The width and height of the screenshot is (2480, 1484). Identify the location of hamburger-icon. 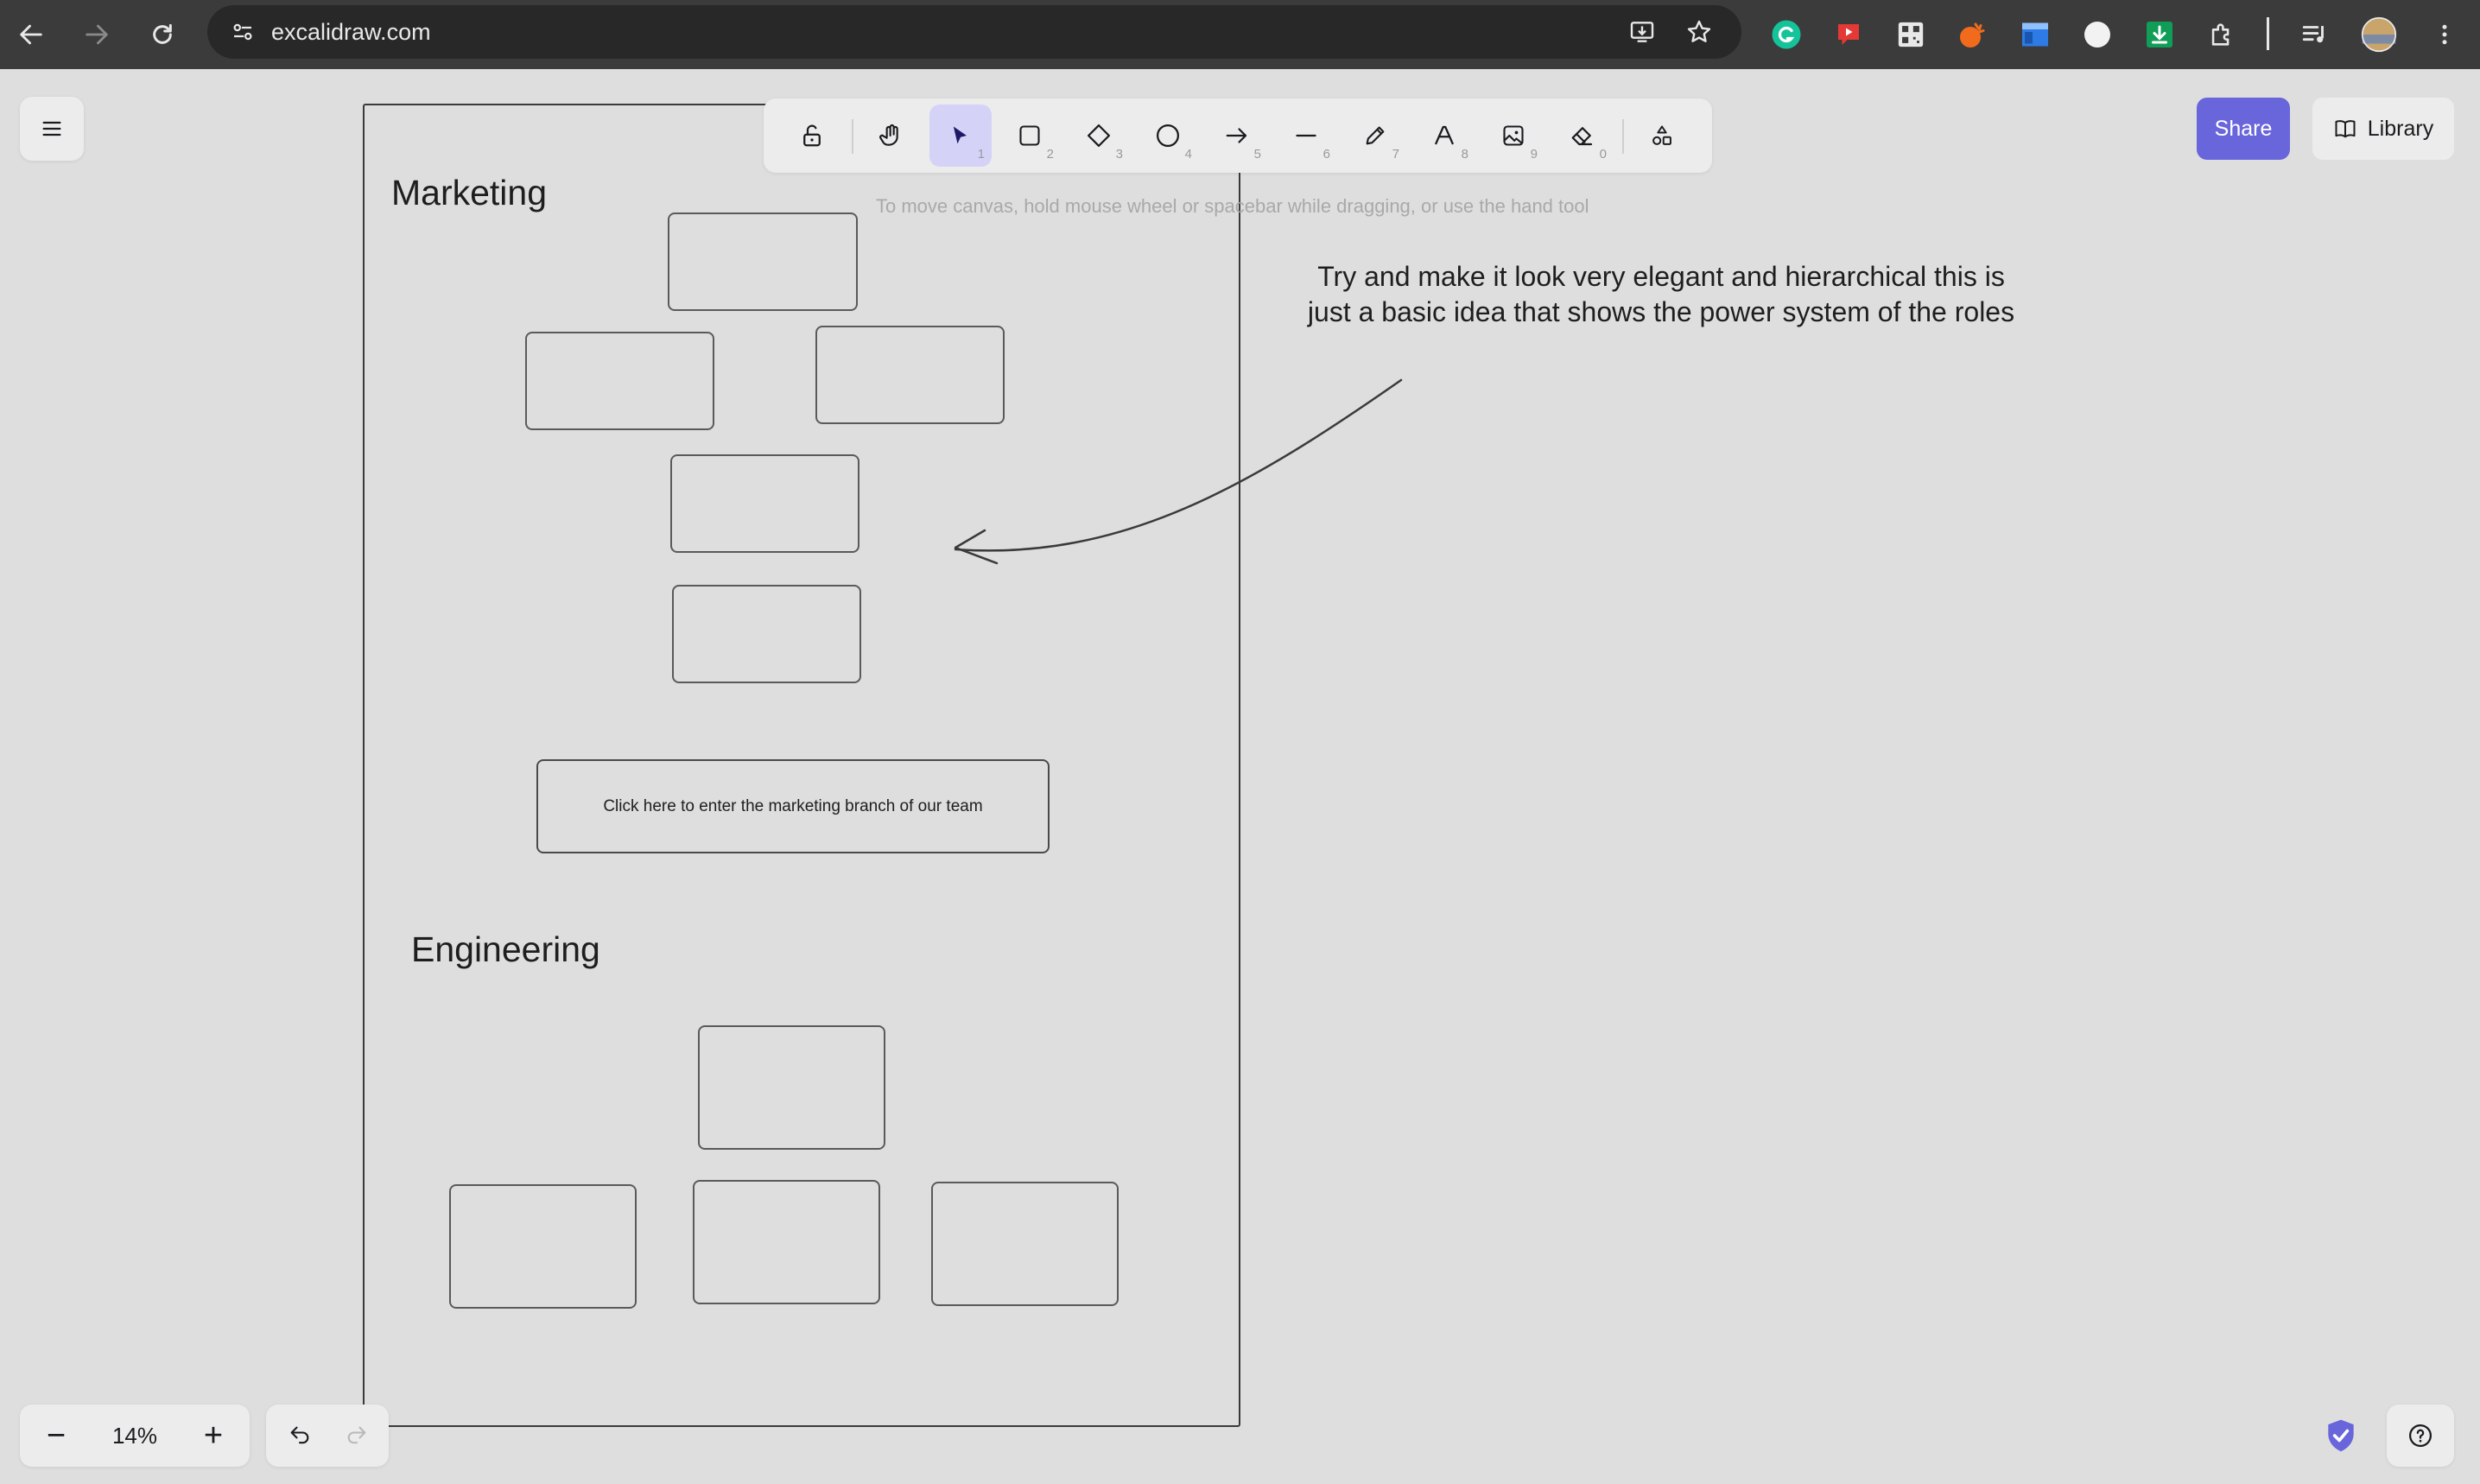
(52, 128).